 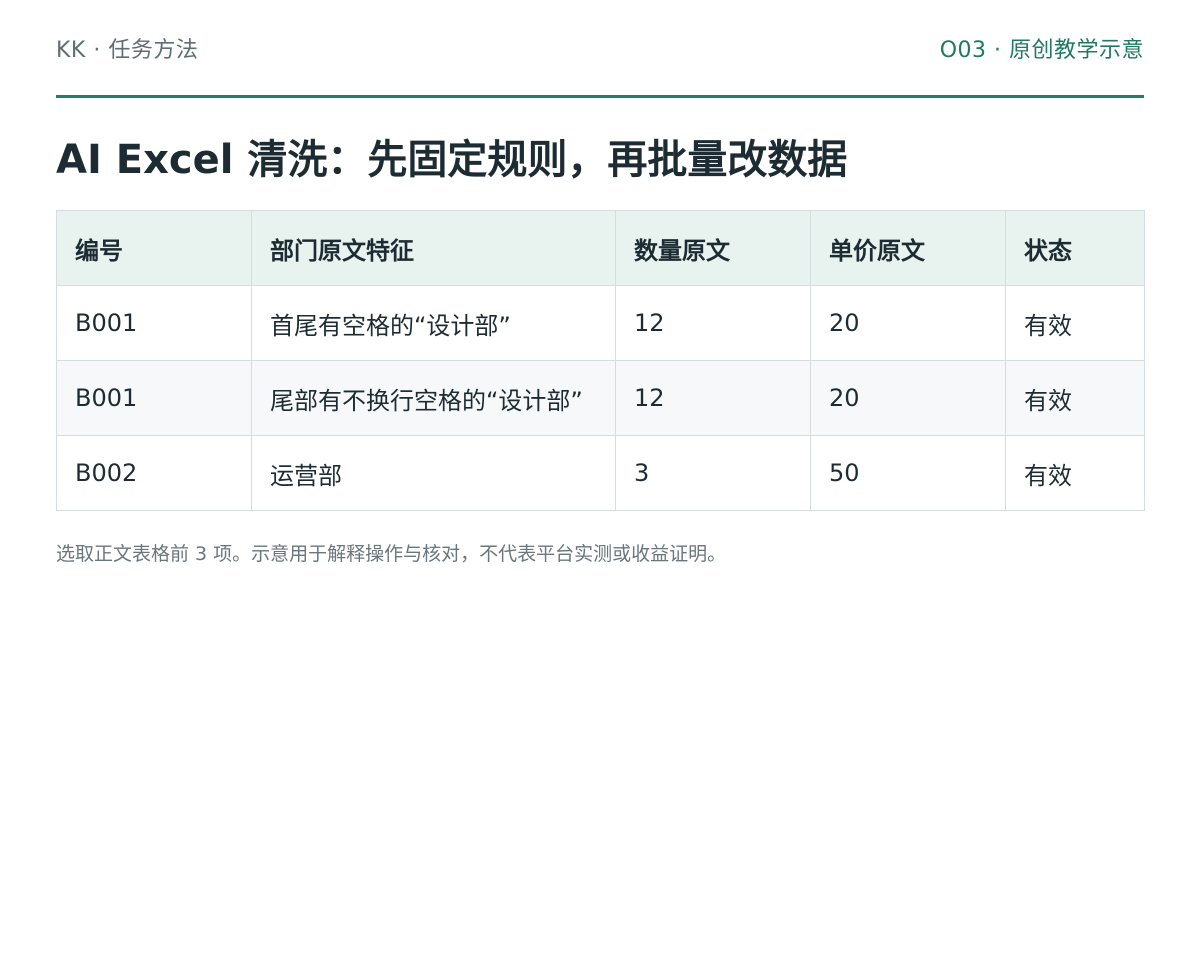 I want to click on footnote: 选取正文表格前 3 项。示意用于解释操作与核对，不代表平台实测或收益证明。, so click(x=391, y=554).